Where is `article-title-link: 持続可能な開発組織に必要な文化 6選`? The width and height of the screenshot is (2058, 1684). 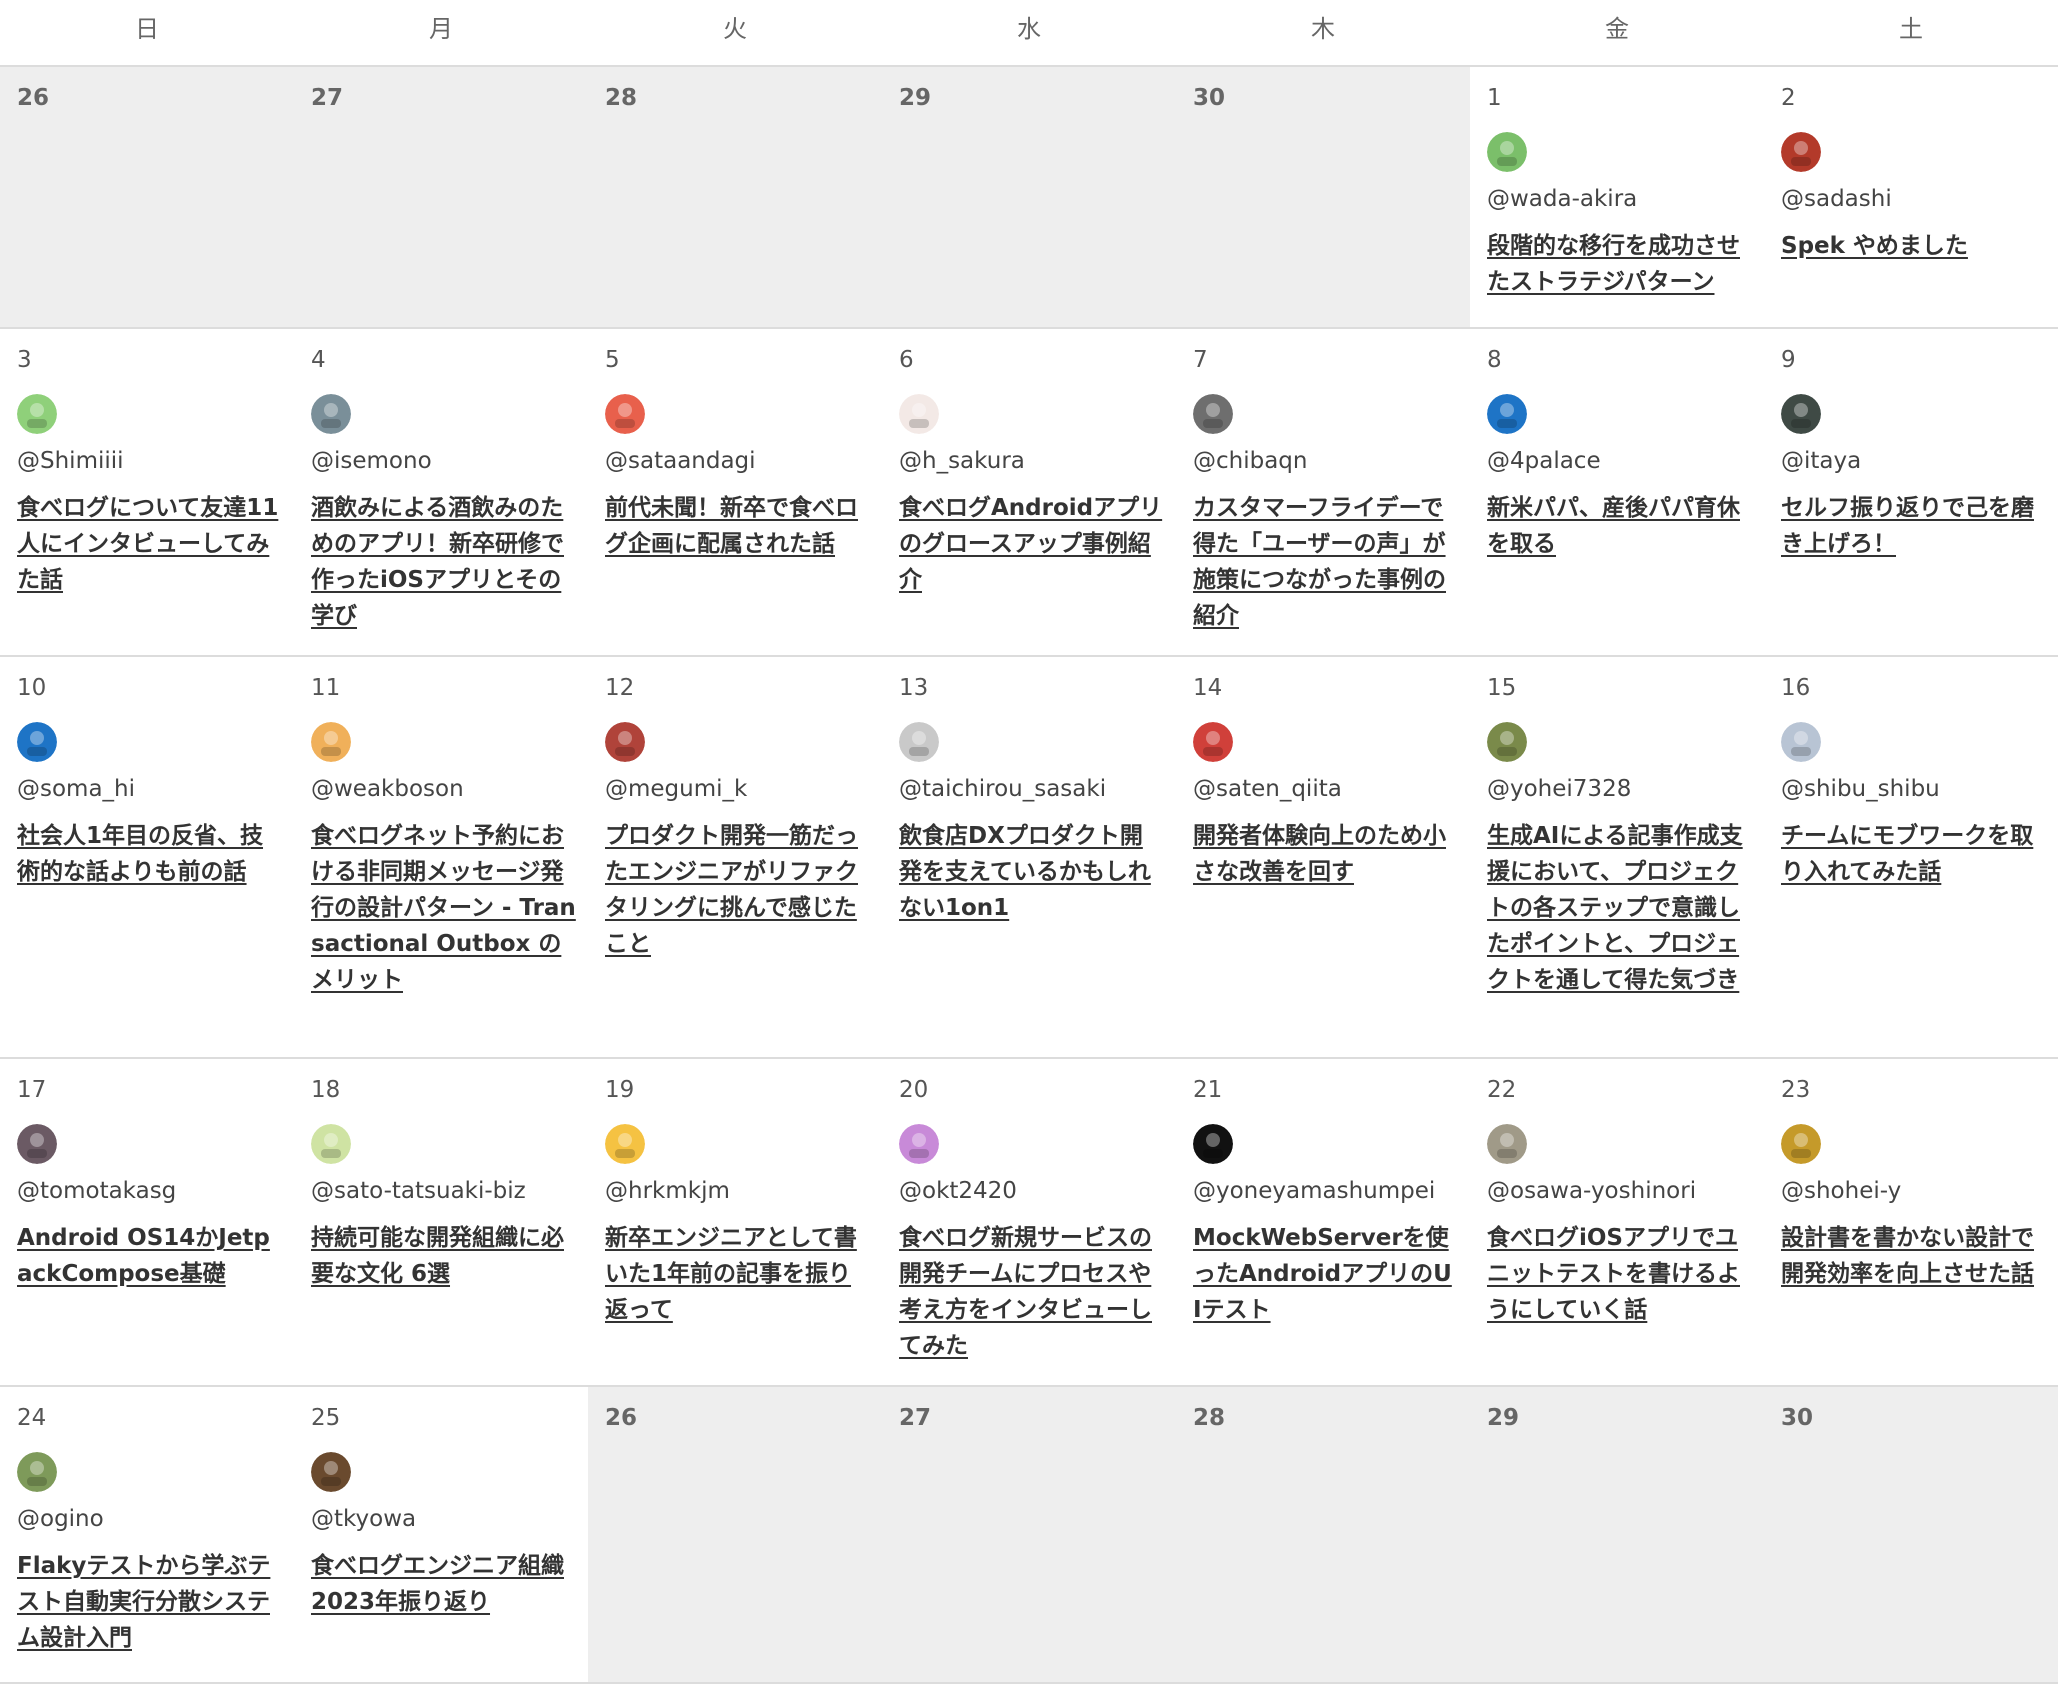 article-title-link: 持続可能な開発組織に必要な文化 6選 is located at coordinates (443, 1256).